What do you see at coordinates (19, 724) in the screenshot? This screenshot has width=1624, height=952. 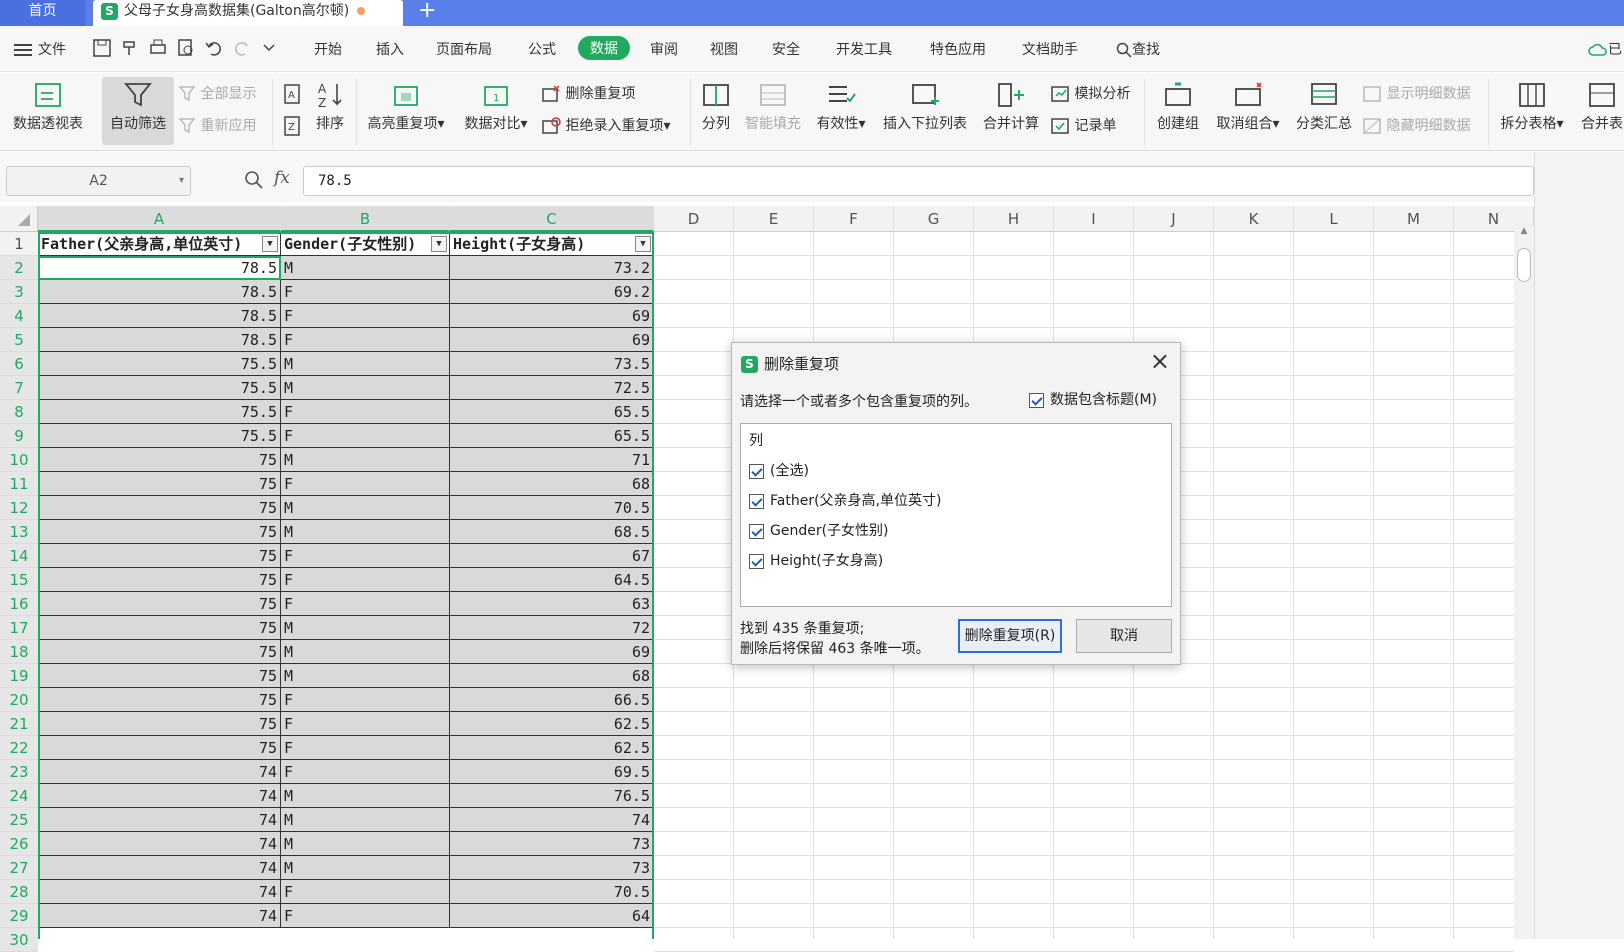 I see `row-header: 21` at bounding box center [19, 724].